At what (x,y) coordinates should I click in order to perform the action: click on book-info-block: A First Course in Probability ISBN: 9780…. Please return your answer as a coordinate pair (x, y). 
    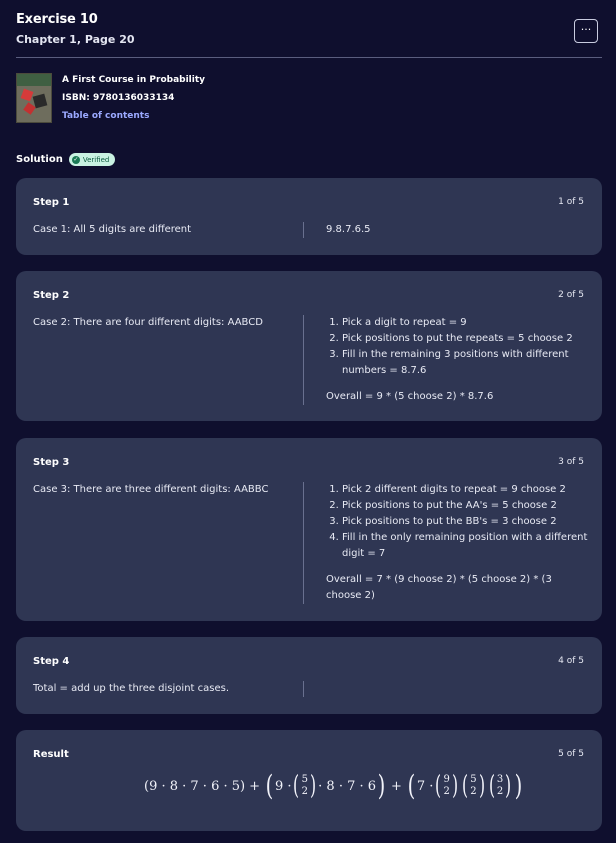
    Looking at the image, I should click on (110, 98).